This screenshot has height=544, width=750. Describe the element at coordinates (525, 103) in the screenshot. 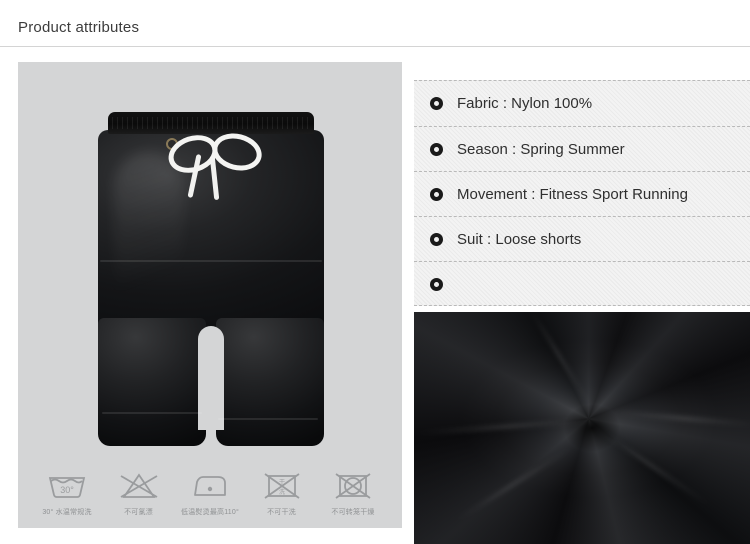

I see `attribute-label-fabric: Fabric : Nylon 100%` at that location.